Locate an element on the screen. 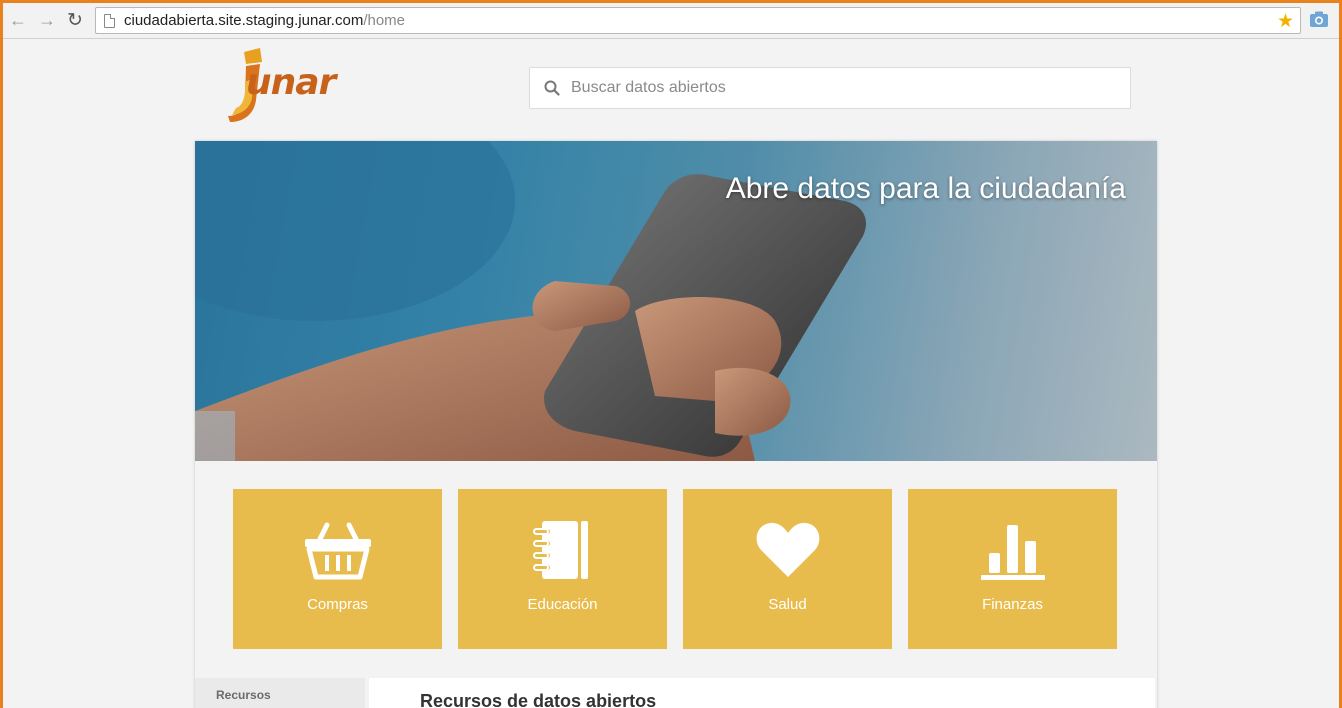 This screenshot has height=708, width=1342. url-path: /home is located at coordinates (384, 20).